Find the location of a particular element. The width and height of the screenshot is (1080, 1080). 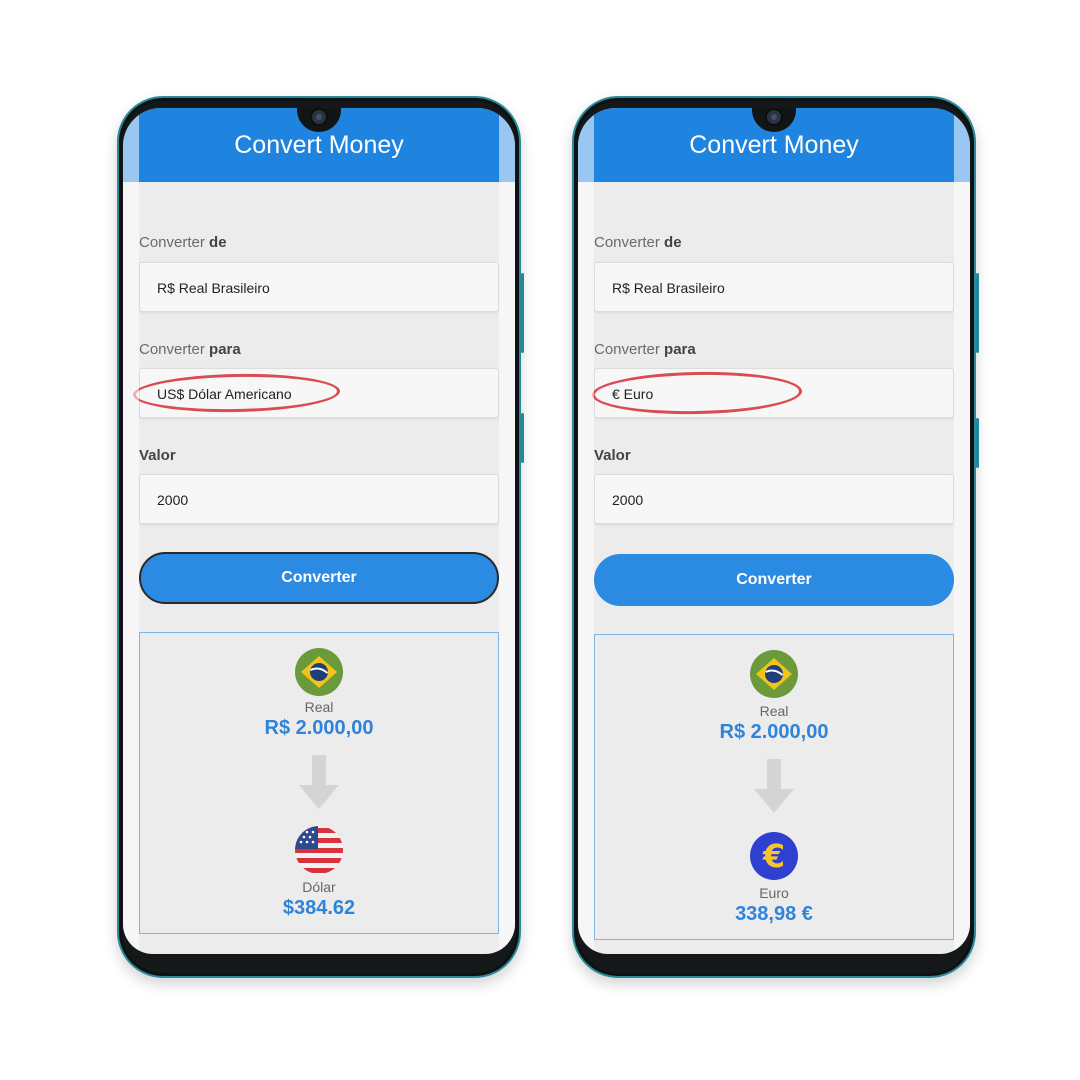

result-panel: Real R$ 2.000,00 Dólar $384.62 is located at coordinates (319, 783).